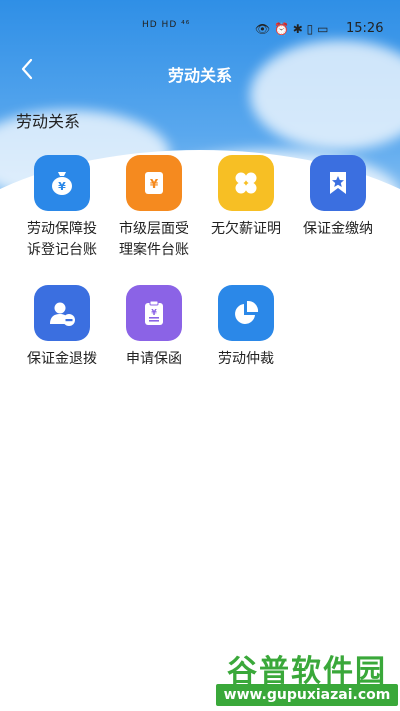 The image size is (400, 711). Describe the element at coordinates (199, 75) in the screenshot. I see `page-title: 劳动关系` at that location.